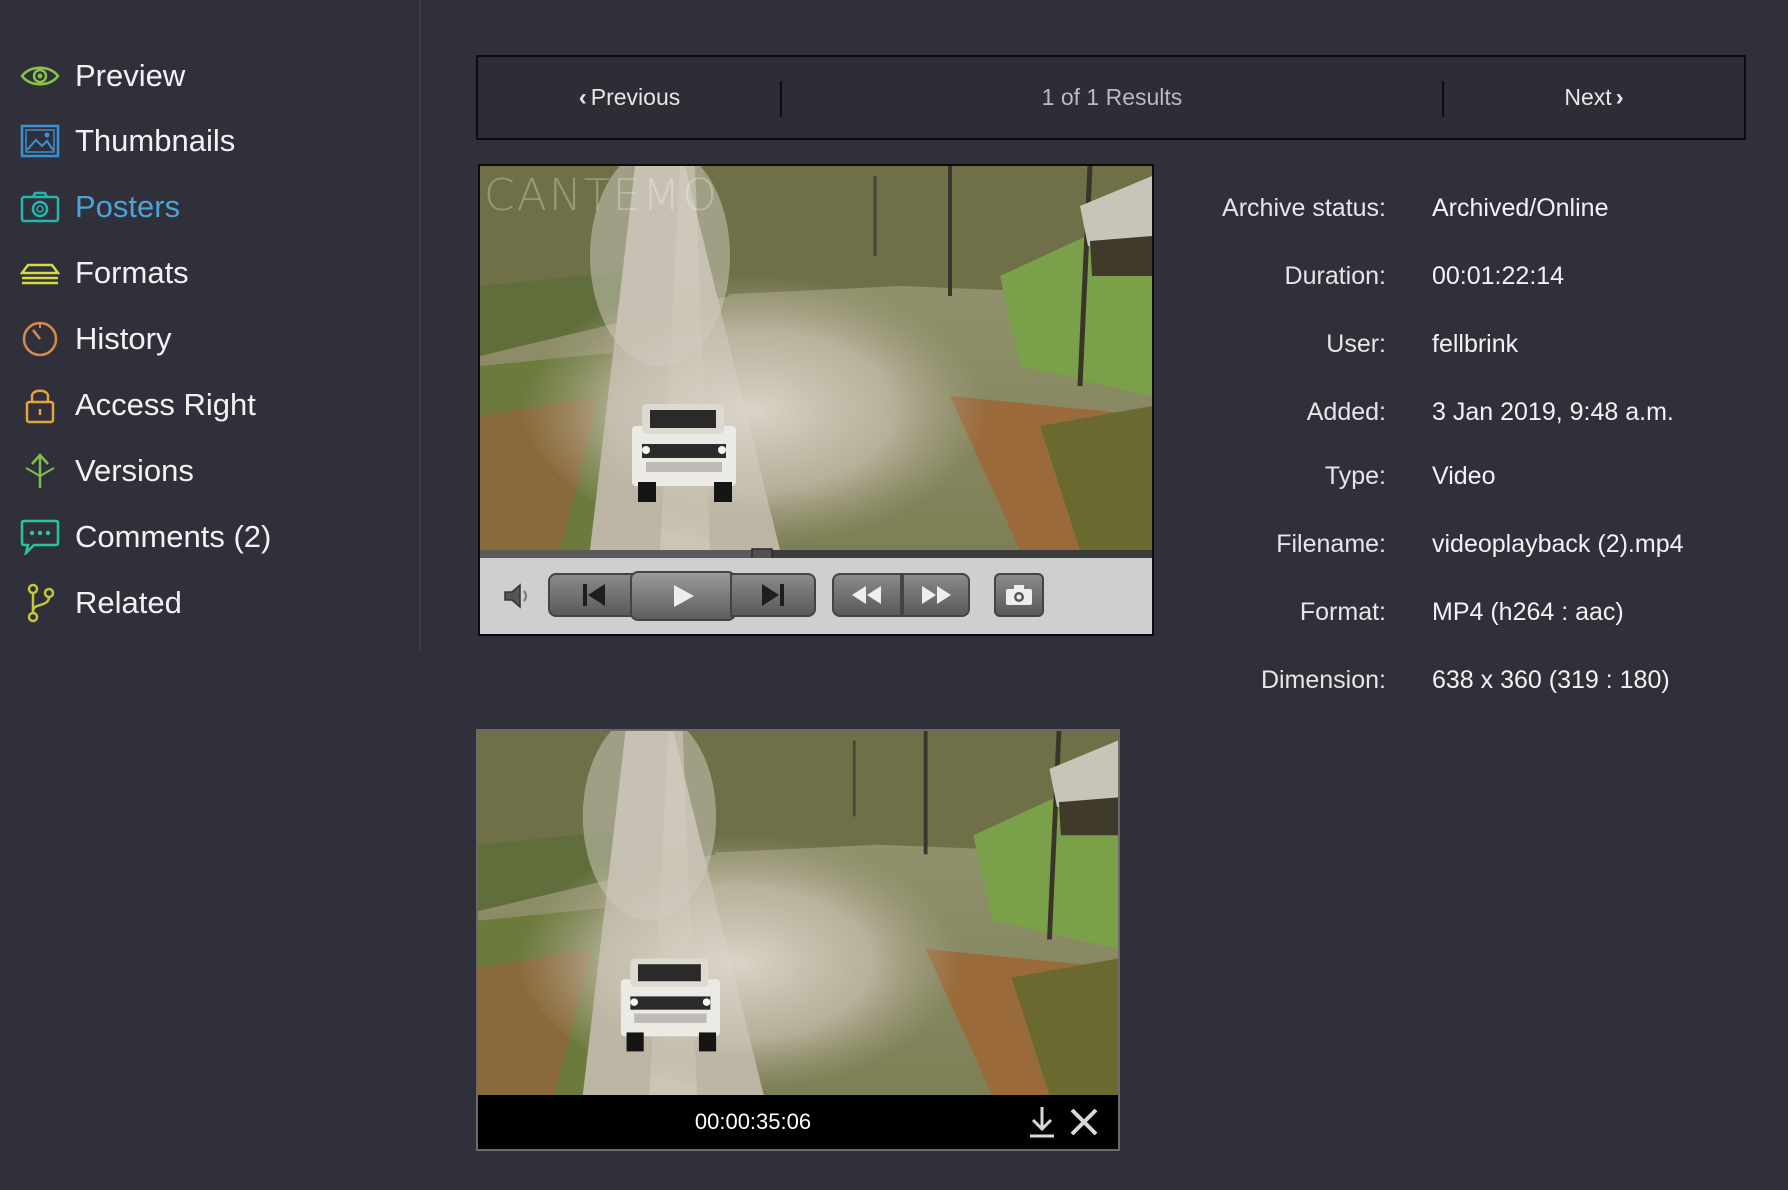 The width and height of the screenshot is (1788, 1190). I want to click on camera-icon, so click(40, 207).